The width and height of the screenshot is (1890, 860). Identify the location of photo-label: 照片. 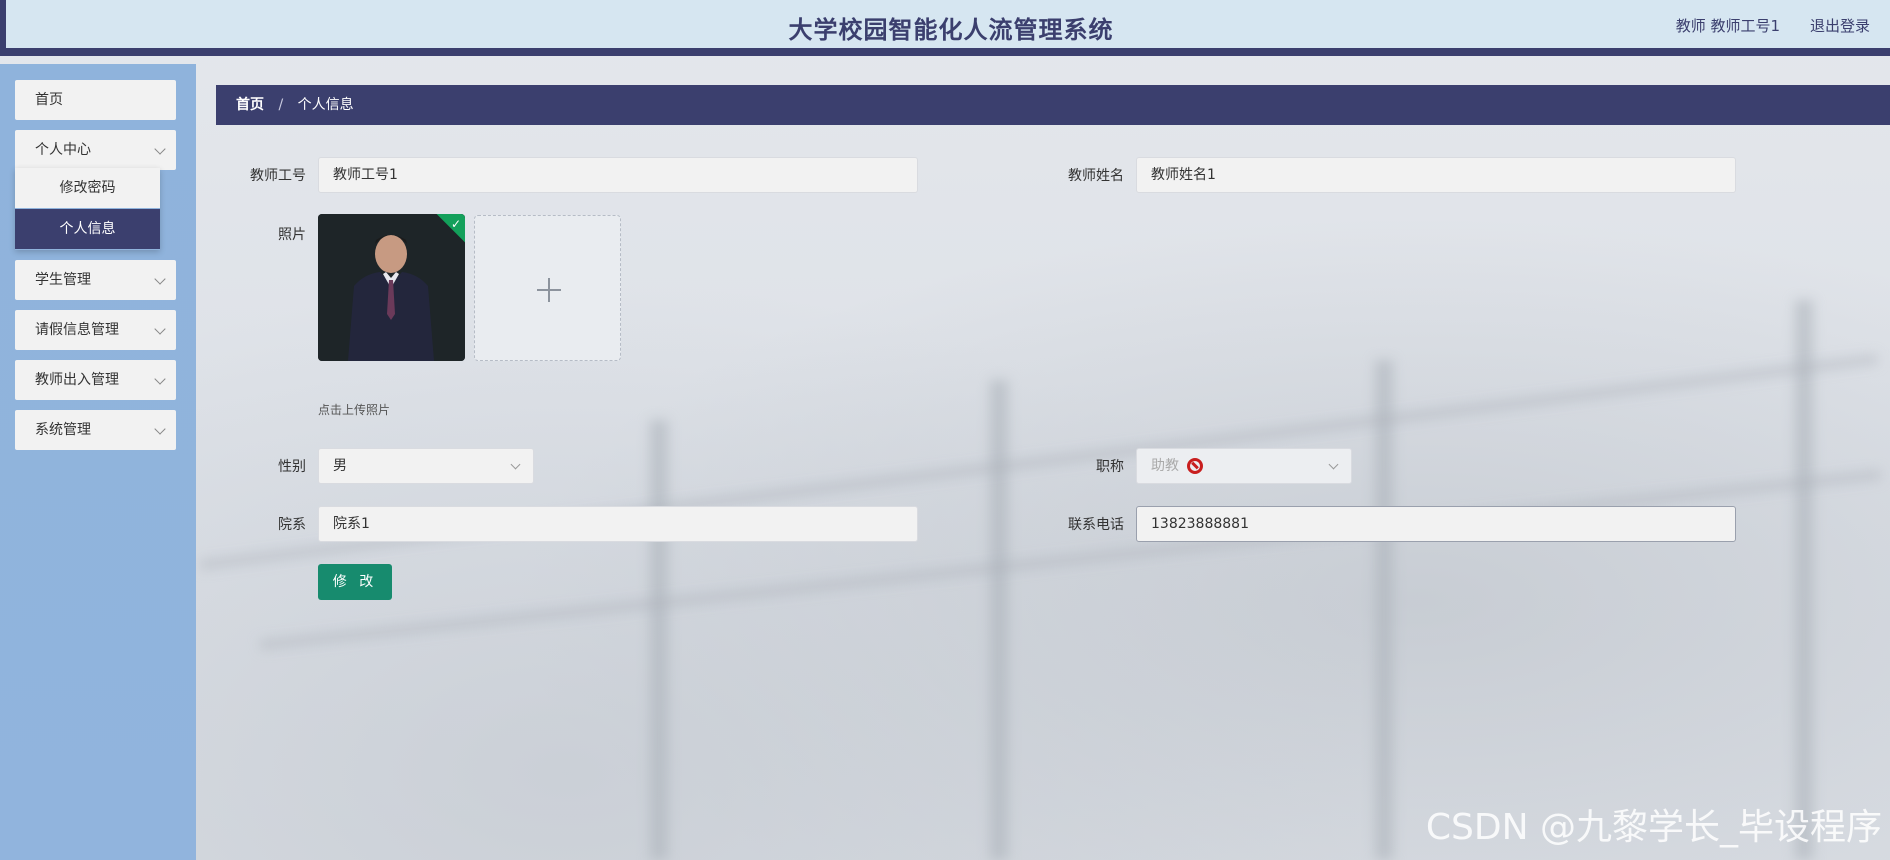
(292, 235).